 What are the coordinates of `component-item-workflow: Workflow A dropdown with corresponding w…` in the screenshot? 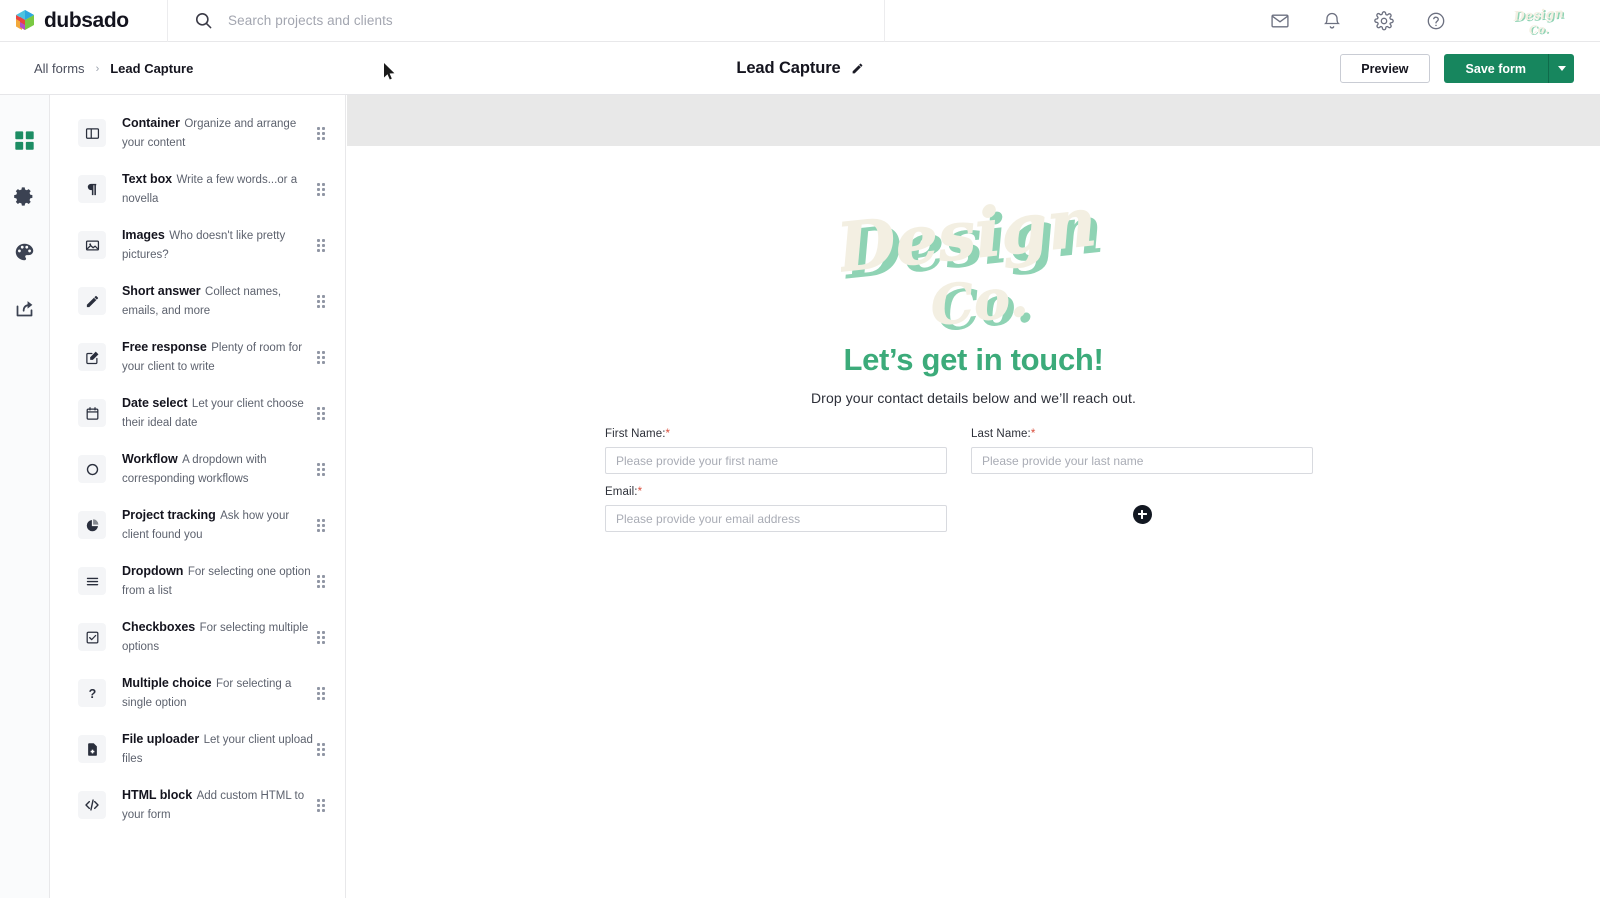 It's located at (197, 469).